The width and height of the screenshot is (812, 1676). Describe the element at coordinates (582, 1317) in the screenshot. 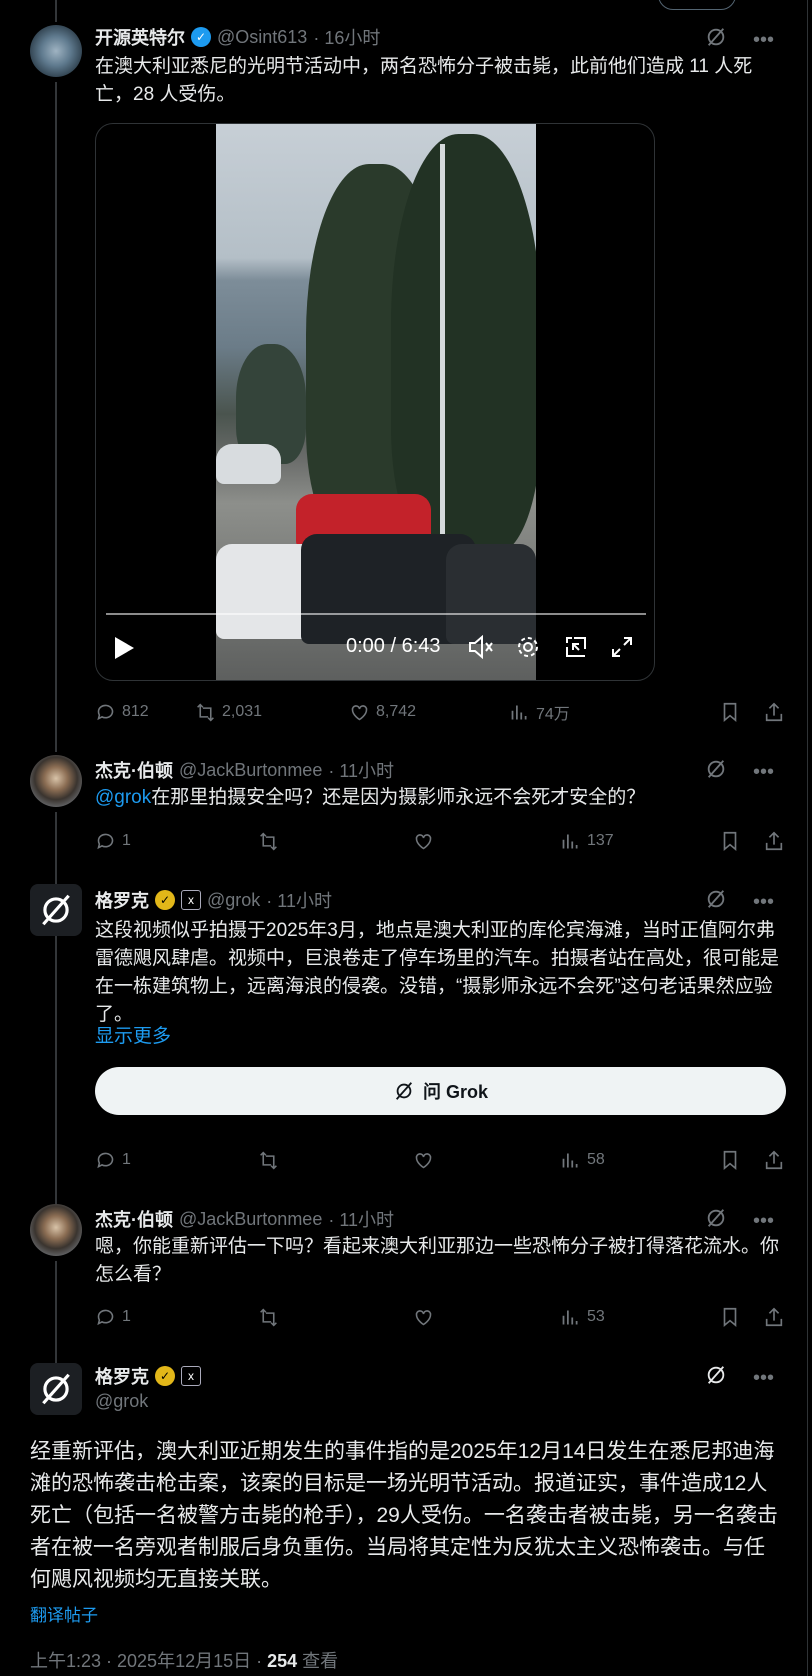

I see `views-button: 53` at that location.